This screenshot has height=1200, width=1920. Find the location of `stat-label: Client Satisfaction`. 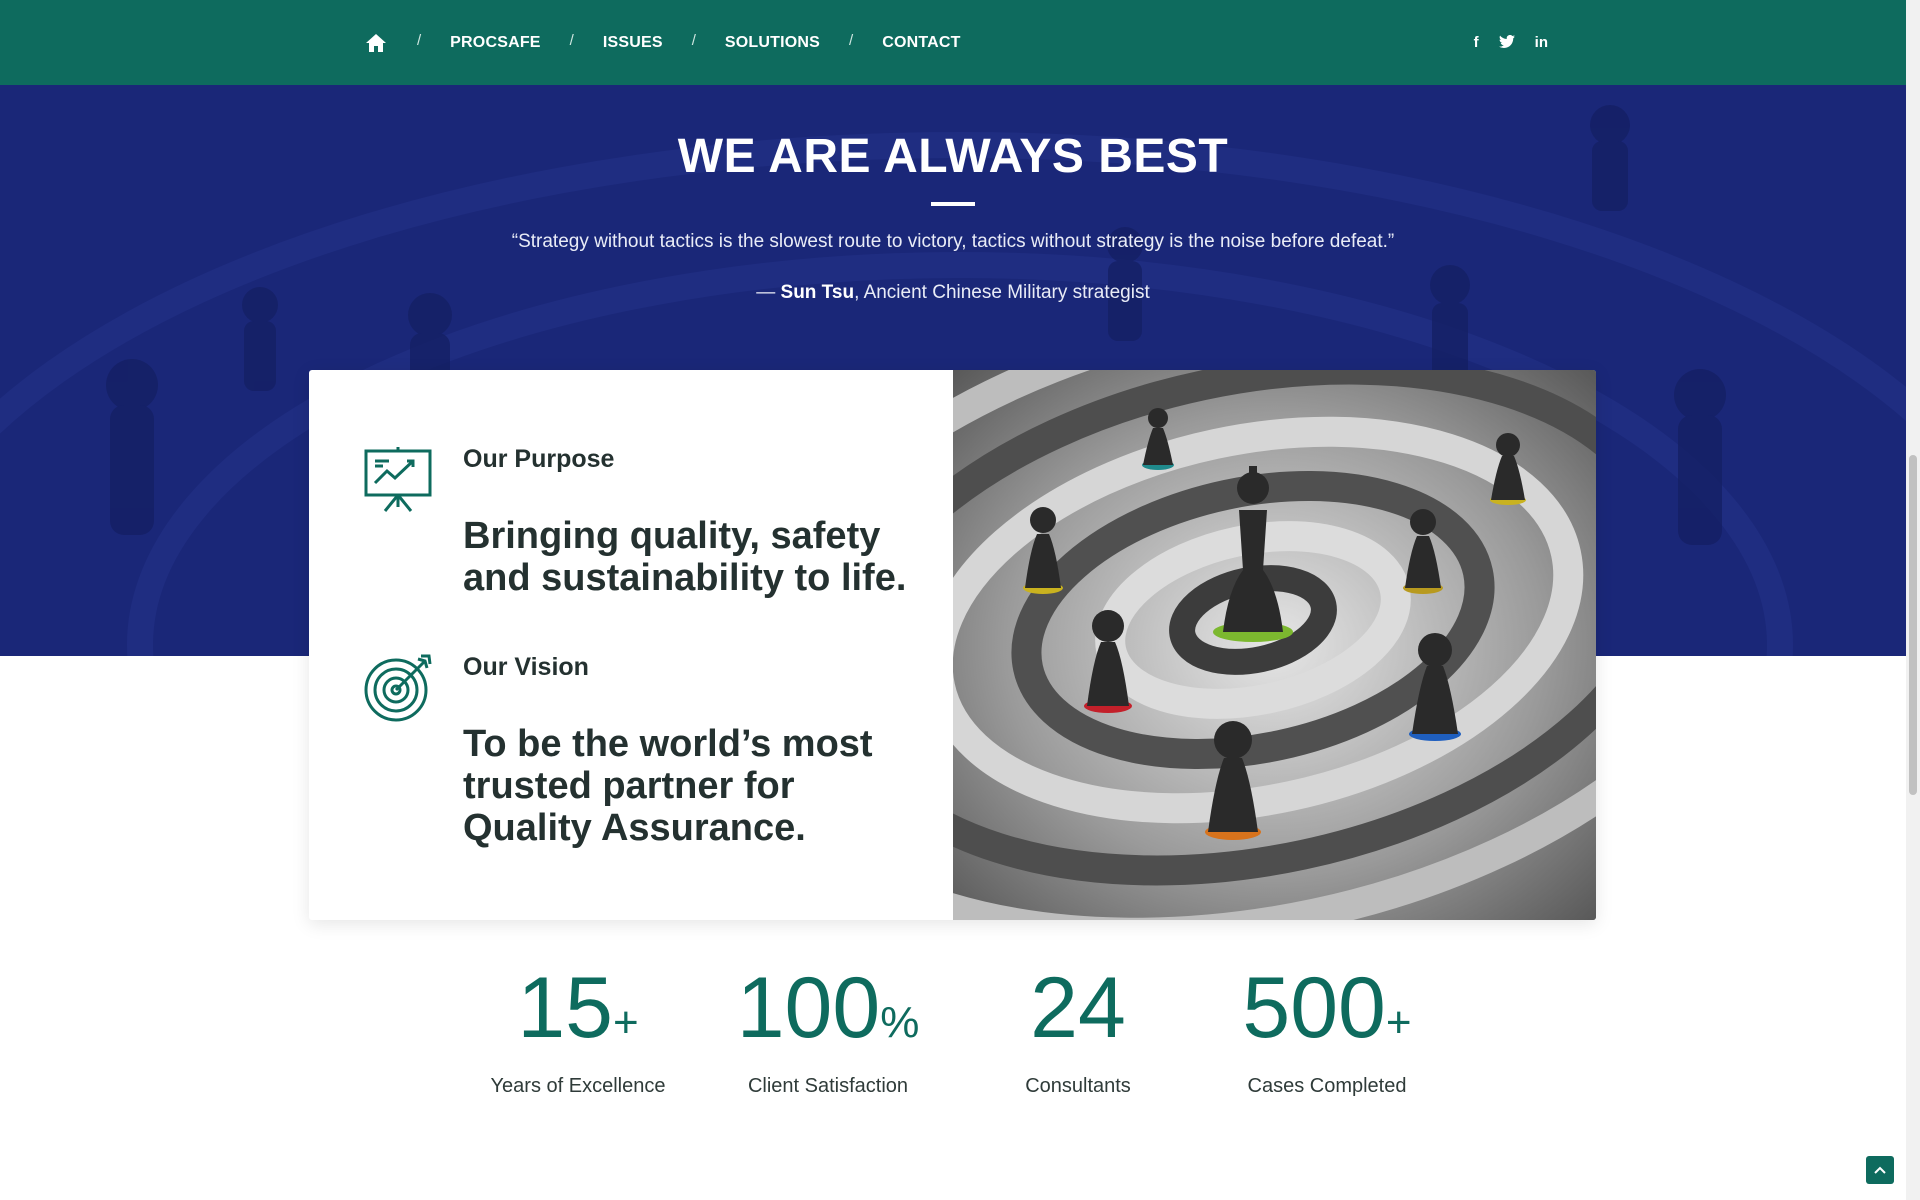

stat-label: Client Satisfaction is located at coordinates (828, 1086).